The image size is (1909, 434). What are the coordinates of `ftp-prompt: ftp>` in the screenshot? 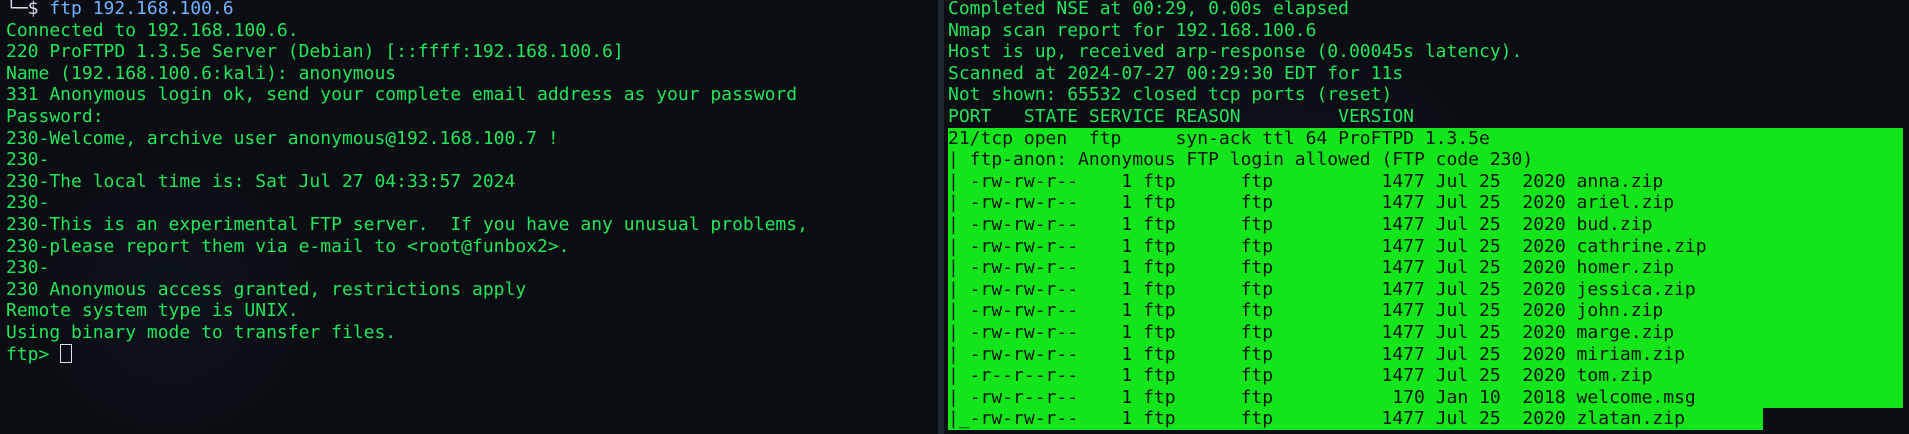 It's located at (33, 354).